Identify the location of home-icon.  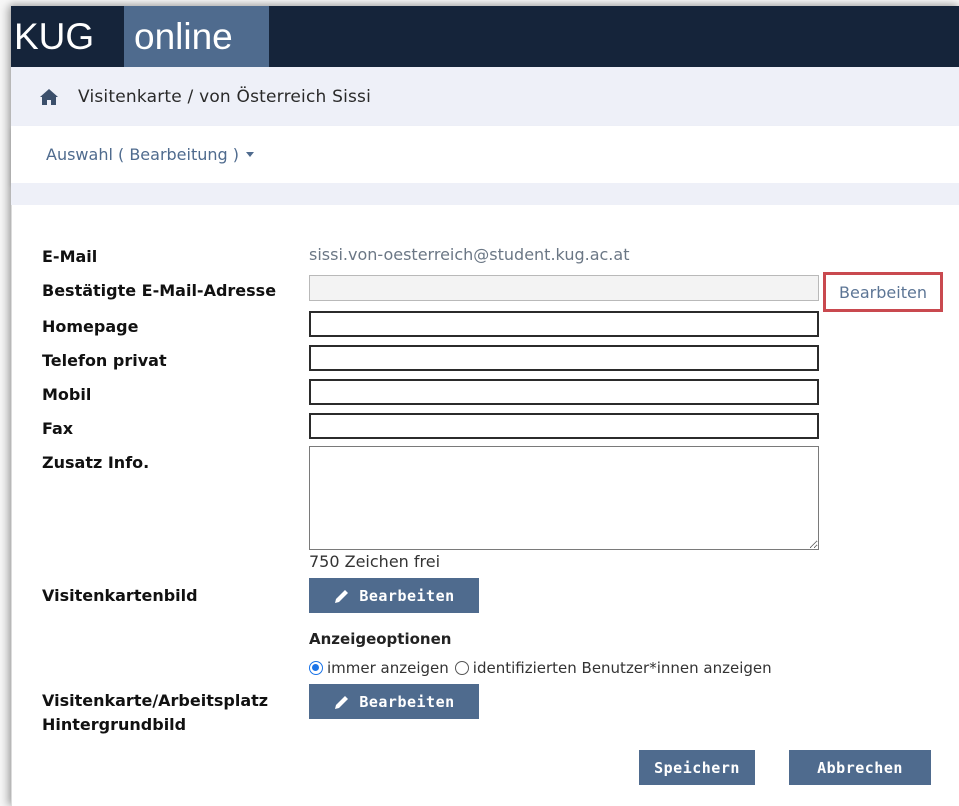
(49, 97).